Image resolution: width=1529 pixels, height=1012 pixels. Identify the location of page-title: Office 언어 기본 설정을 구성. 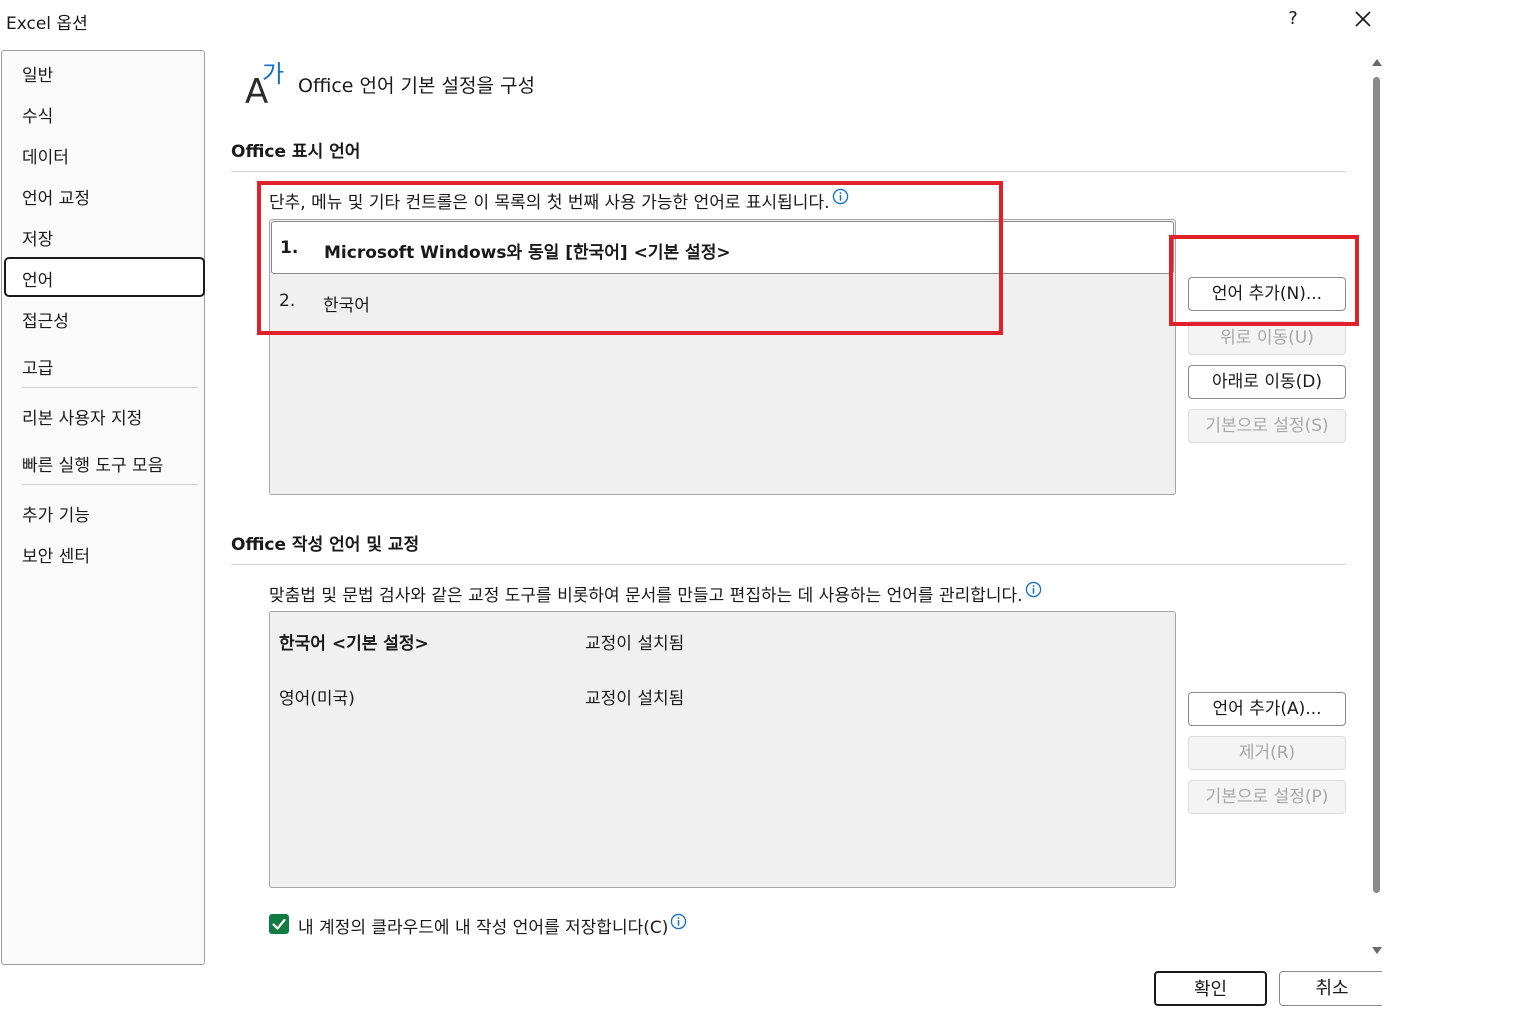
(416, 86).